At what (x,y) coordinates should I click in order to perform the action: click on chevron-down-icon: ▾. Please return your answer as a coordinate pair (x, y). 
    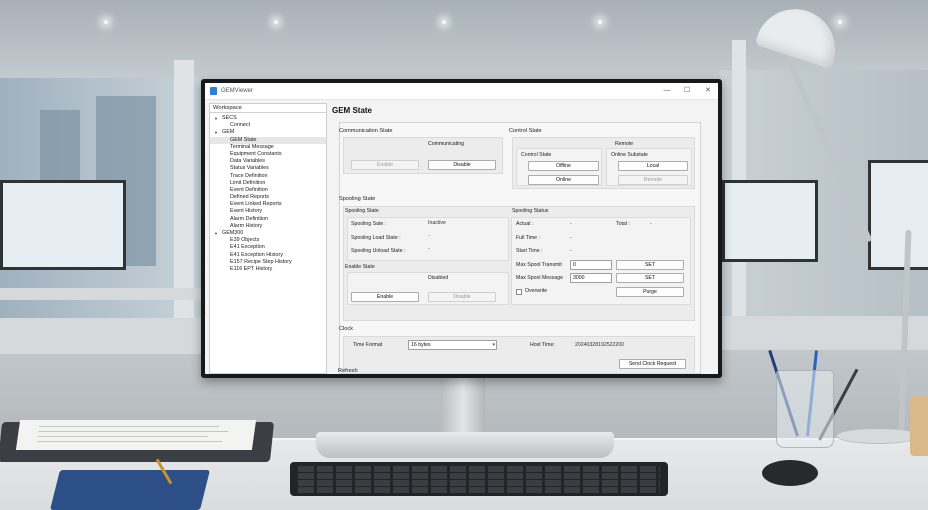
    Looking at the image, I should click on (493, 345).